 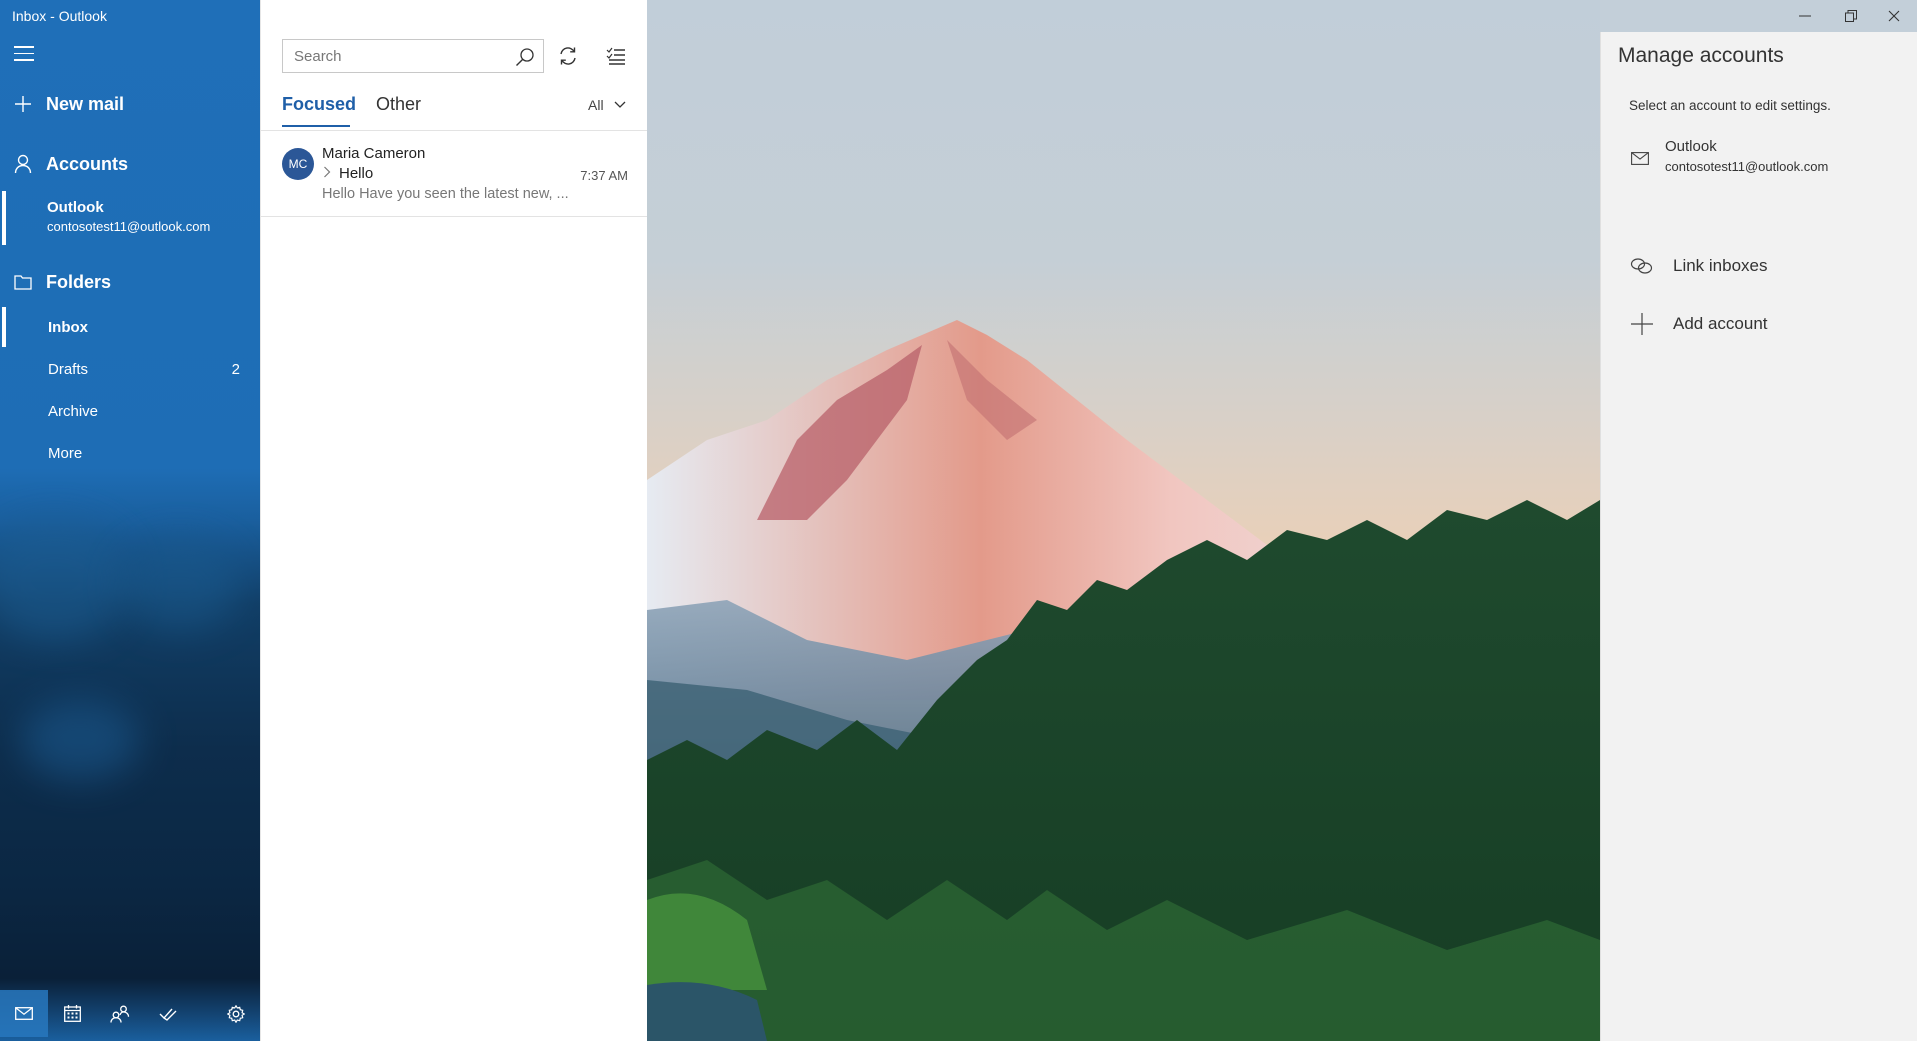 I want to click on panel-hint: Select an account to edit settings., so click(x=1730, y=105).